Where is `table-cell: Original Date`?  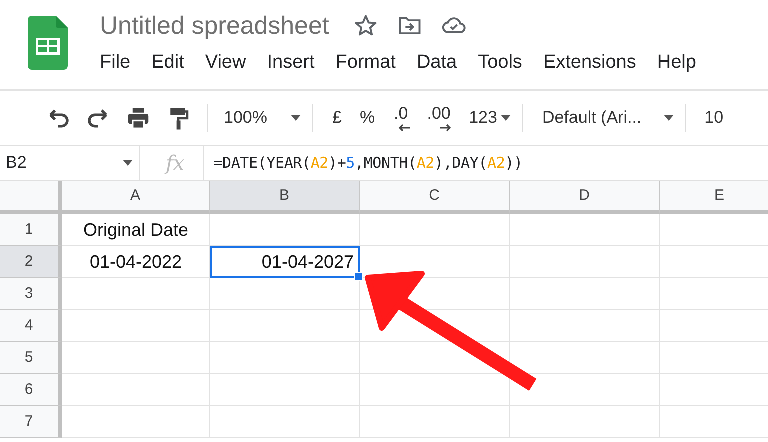 table-cell: Original Date is located at coordinates (136, 230).